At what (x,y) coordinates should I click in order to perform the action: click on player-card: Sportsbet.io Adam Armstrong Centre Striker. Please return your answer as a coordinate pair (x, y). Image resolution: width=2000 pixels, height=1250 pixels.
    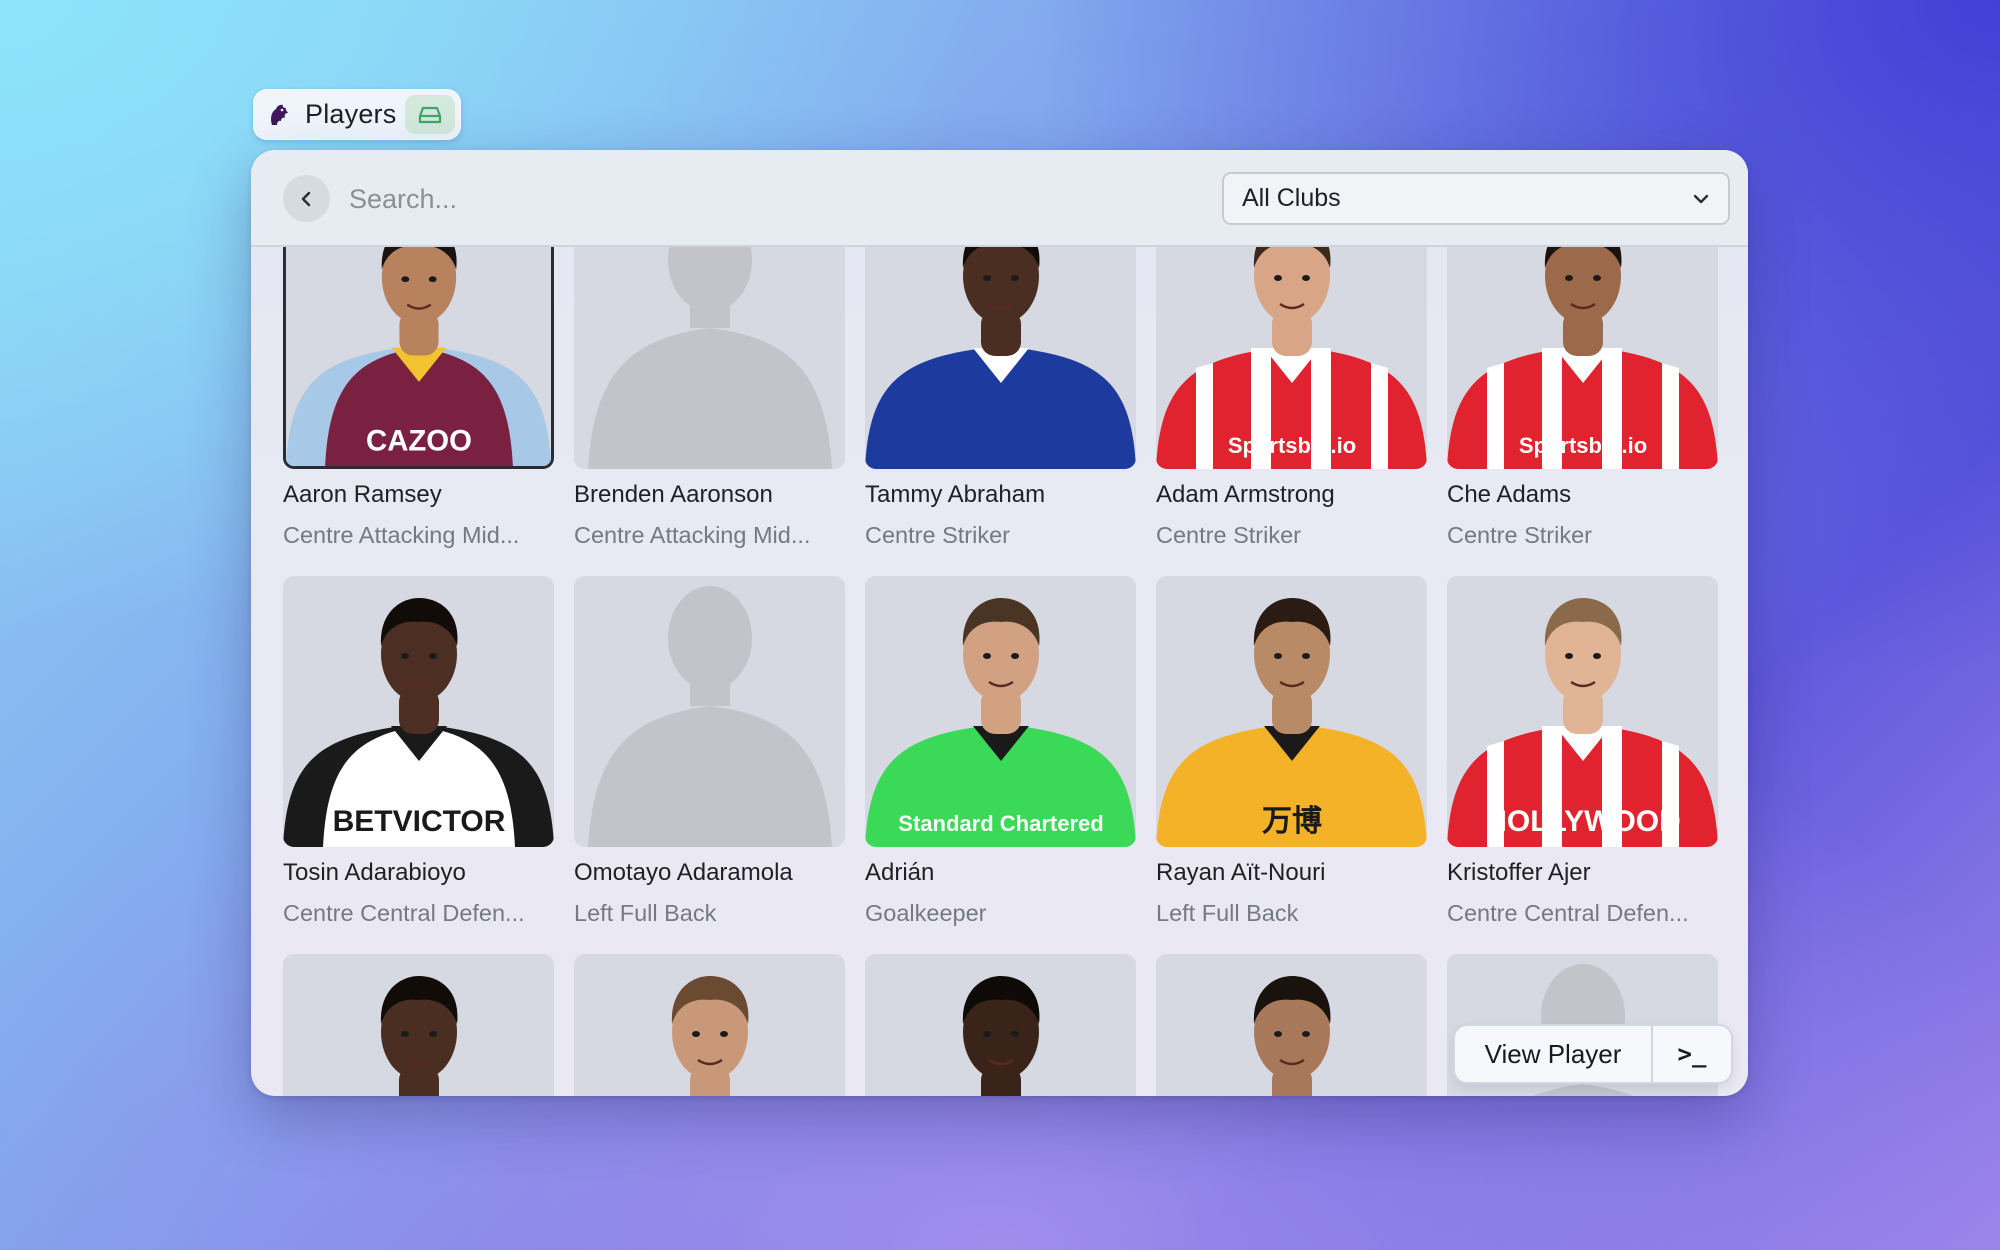
    Looking at the image, I should click on (1291, 398).